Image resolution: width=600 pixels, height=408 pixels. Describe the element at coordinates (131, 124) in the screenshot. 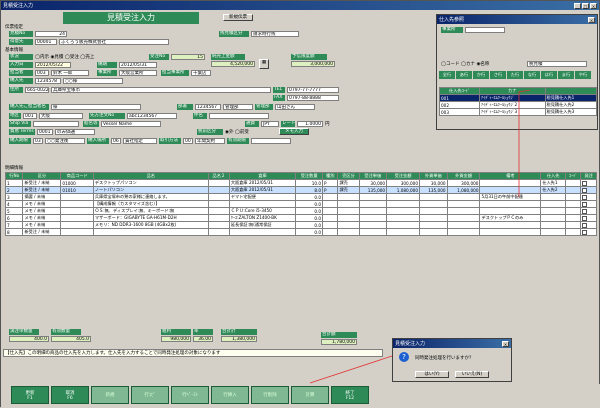

I see `senmei-field: Vessel Name` at that location.